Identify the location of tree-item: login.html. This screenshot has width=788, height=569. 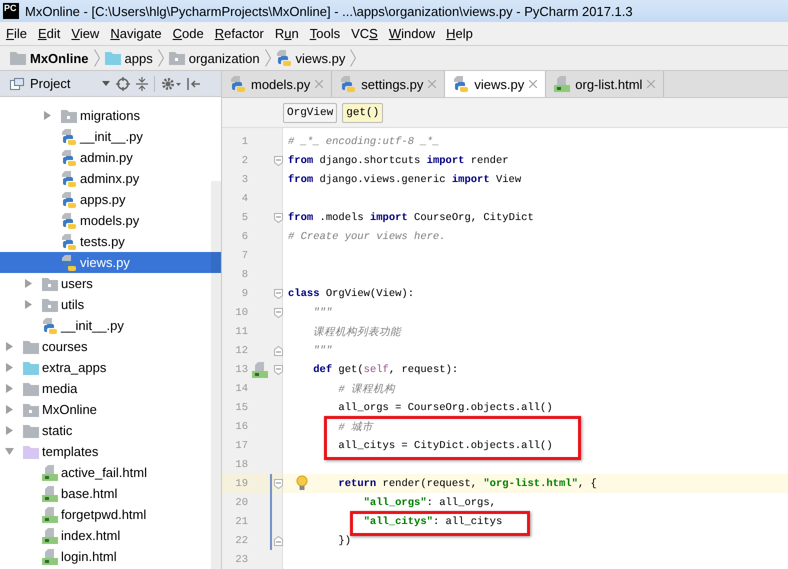
(110, 556).